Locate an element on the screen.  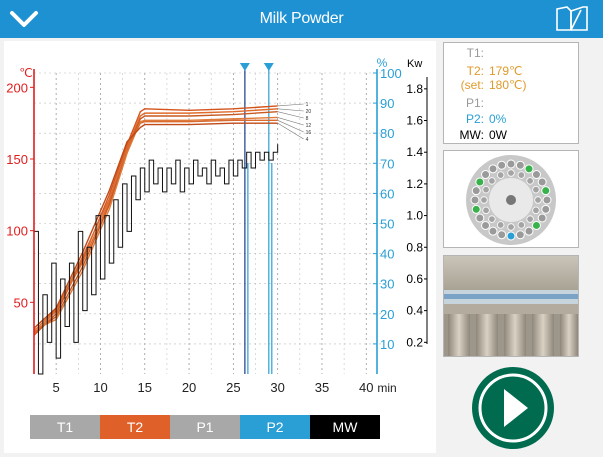
x-tick-label: 20 is located at coordinates (189, 387).